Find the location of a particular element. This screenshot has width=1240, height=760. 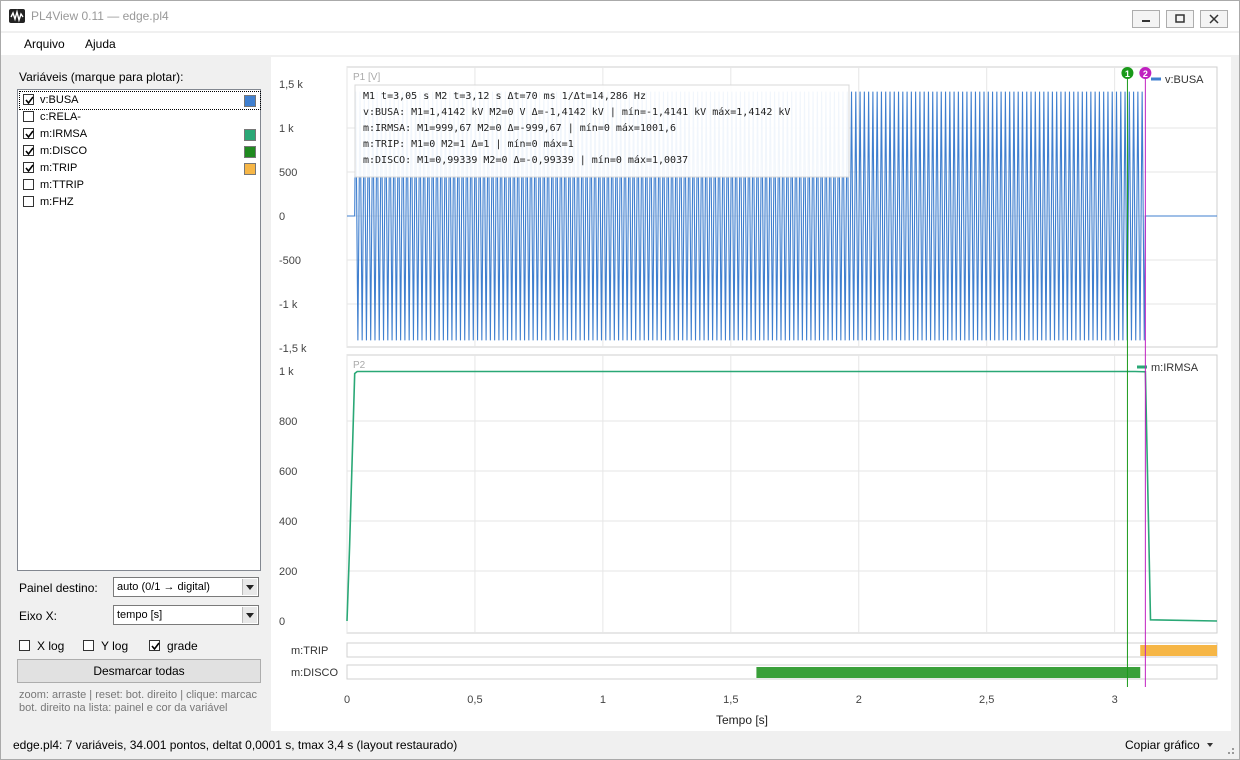

panel-label: P2 is located at coordinates (359, 365).